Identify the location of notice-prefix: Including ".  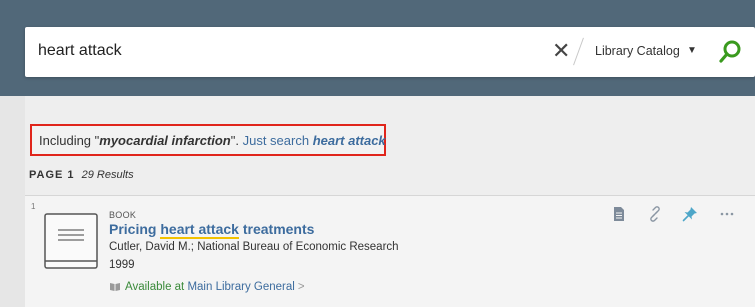
(69, 140).